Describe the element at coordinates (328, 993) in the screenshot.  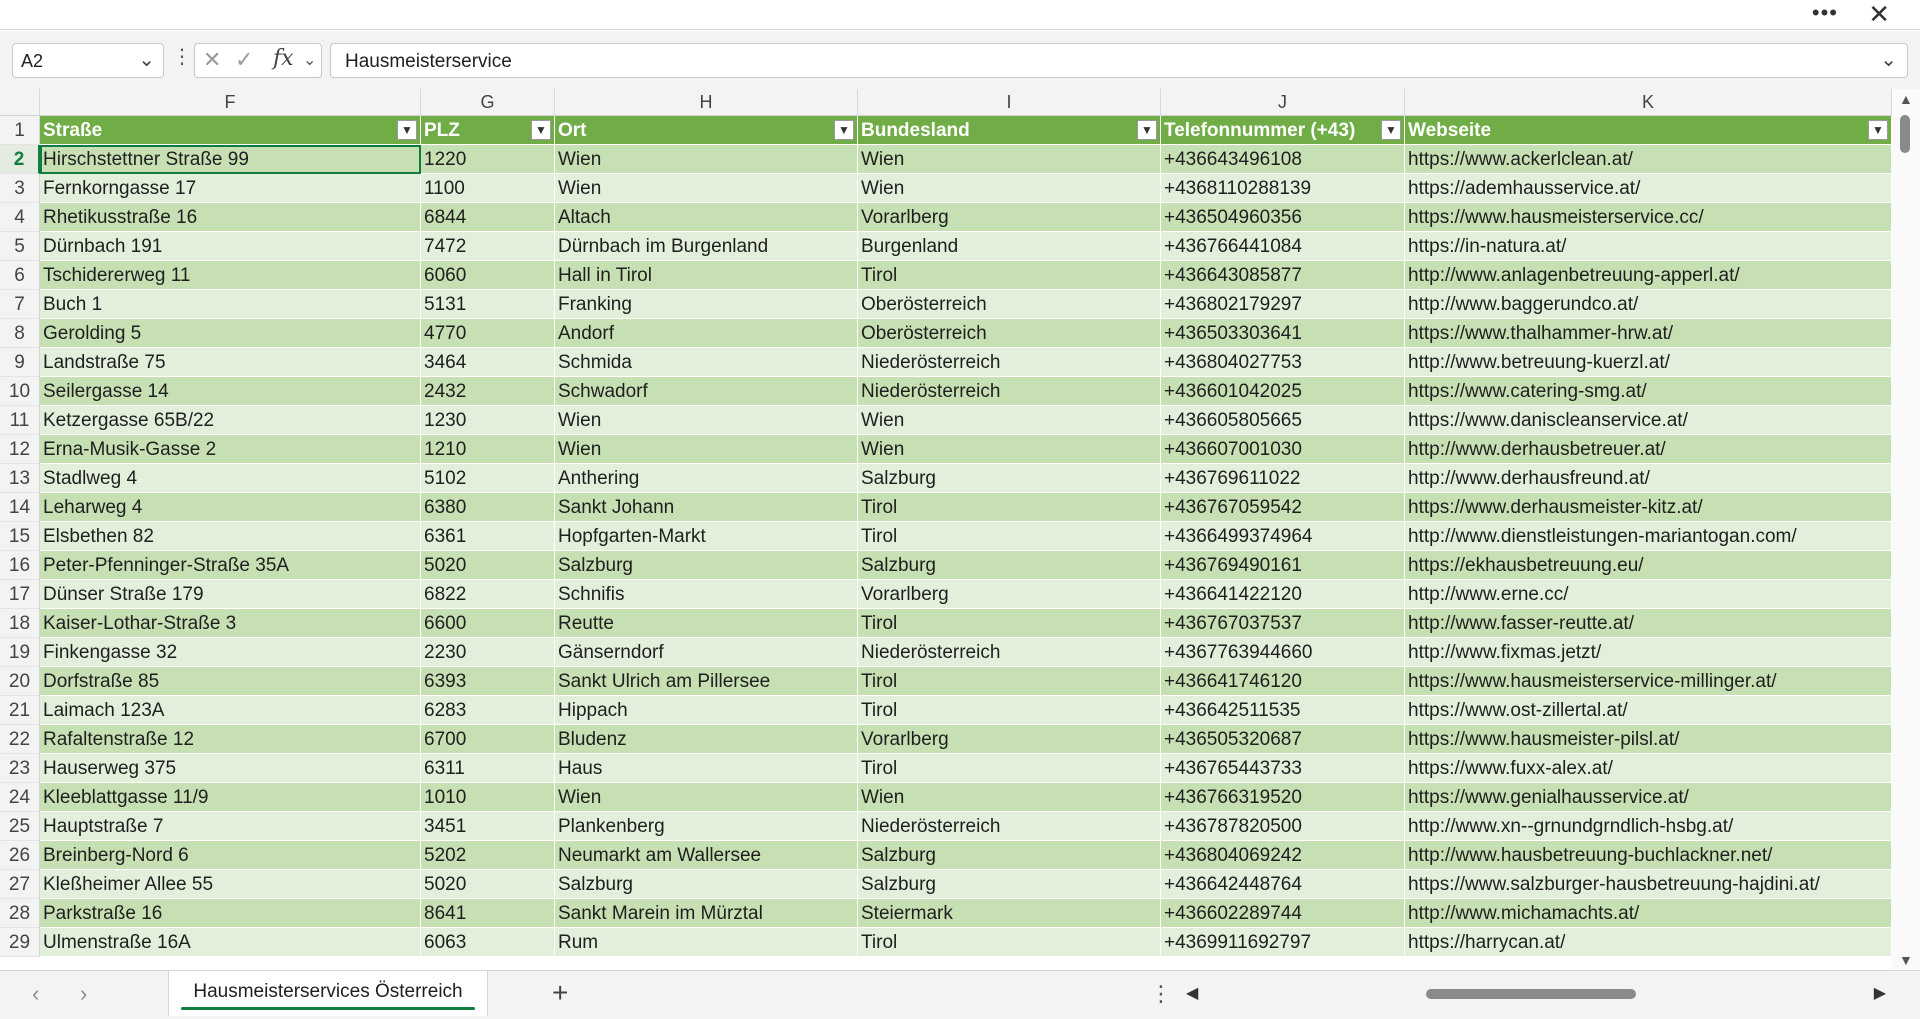
I see `sheet-tab: Hausmeisterservices Österreich` at that location.